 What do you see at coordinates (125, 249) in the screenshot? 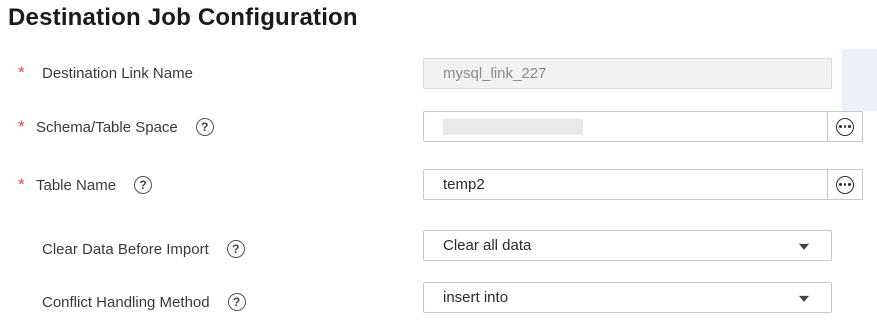
I see `field-label-clear-data-before-import: Clear Data Before Import` at bounding box center [125, 249].